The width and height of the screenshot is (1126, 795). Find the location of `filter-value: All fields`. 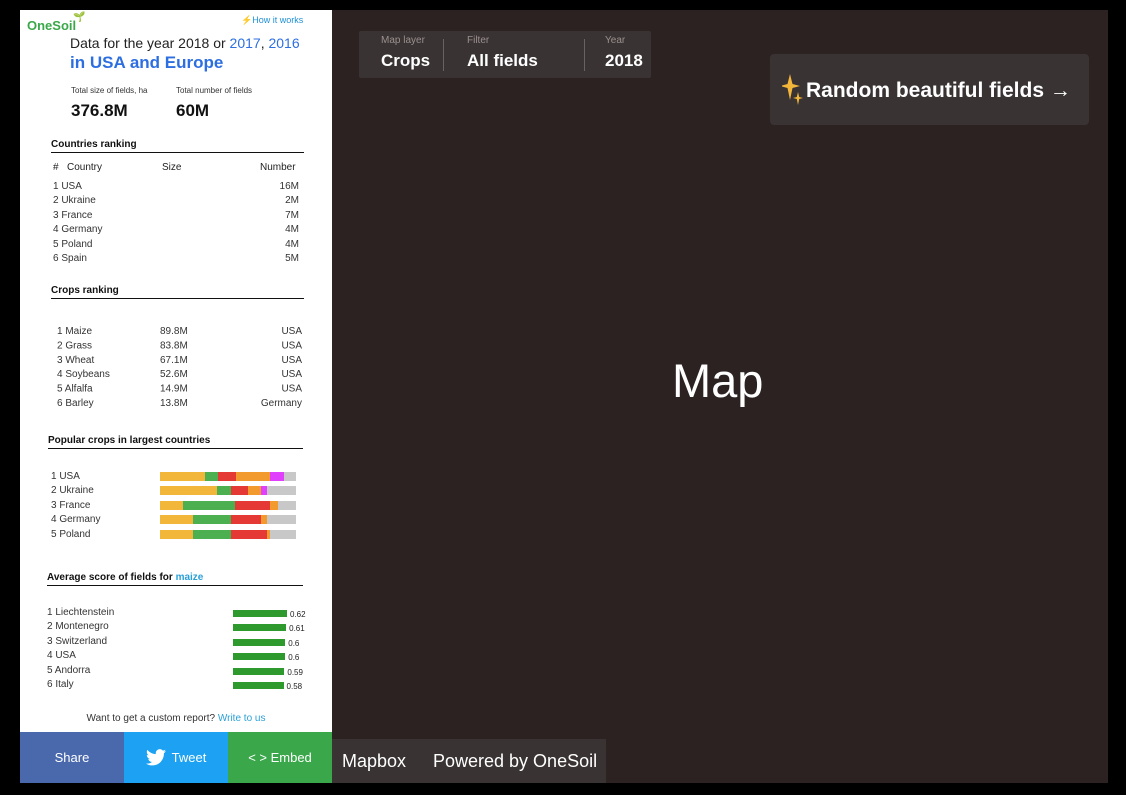

filter-value: All fields is located at coordinates (502, 60).